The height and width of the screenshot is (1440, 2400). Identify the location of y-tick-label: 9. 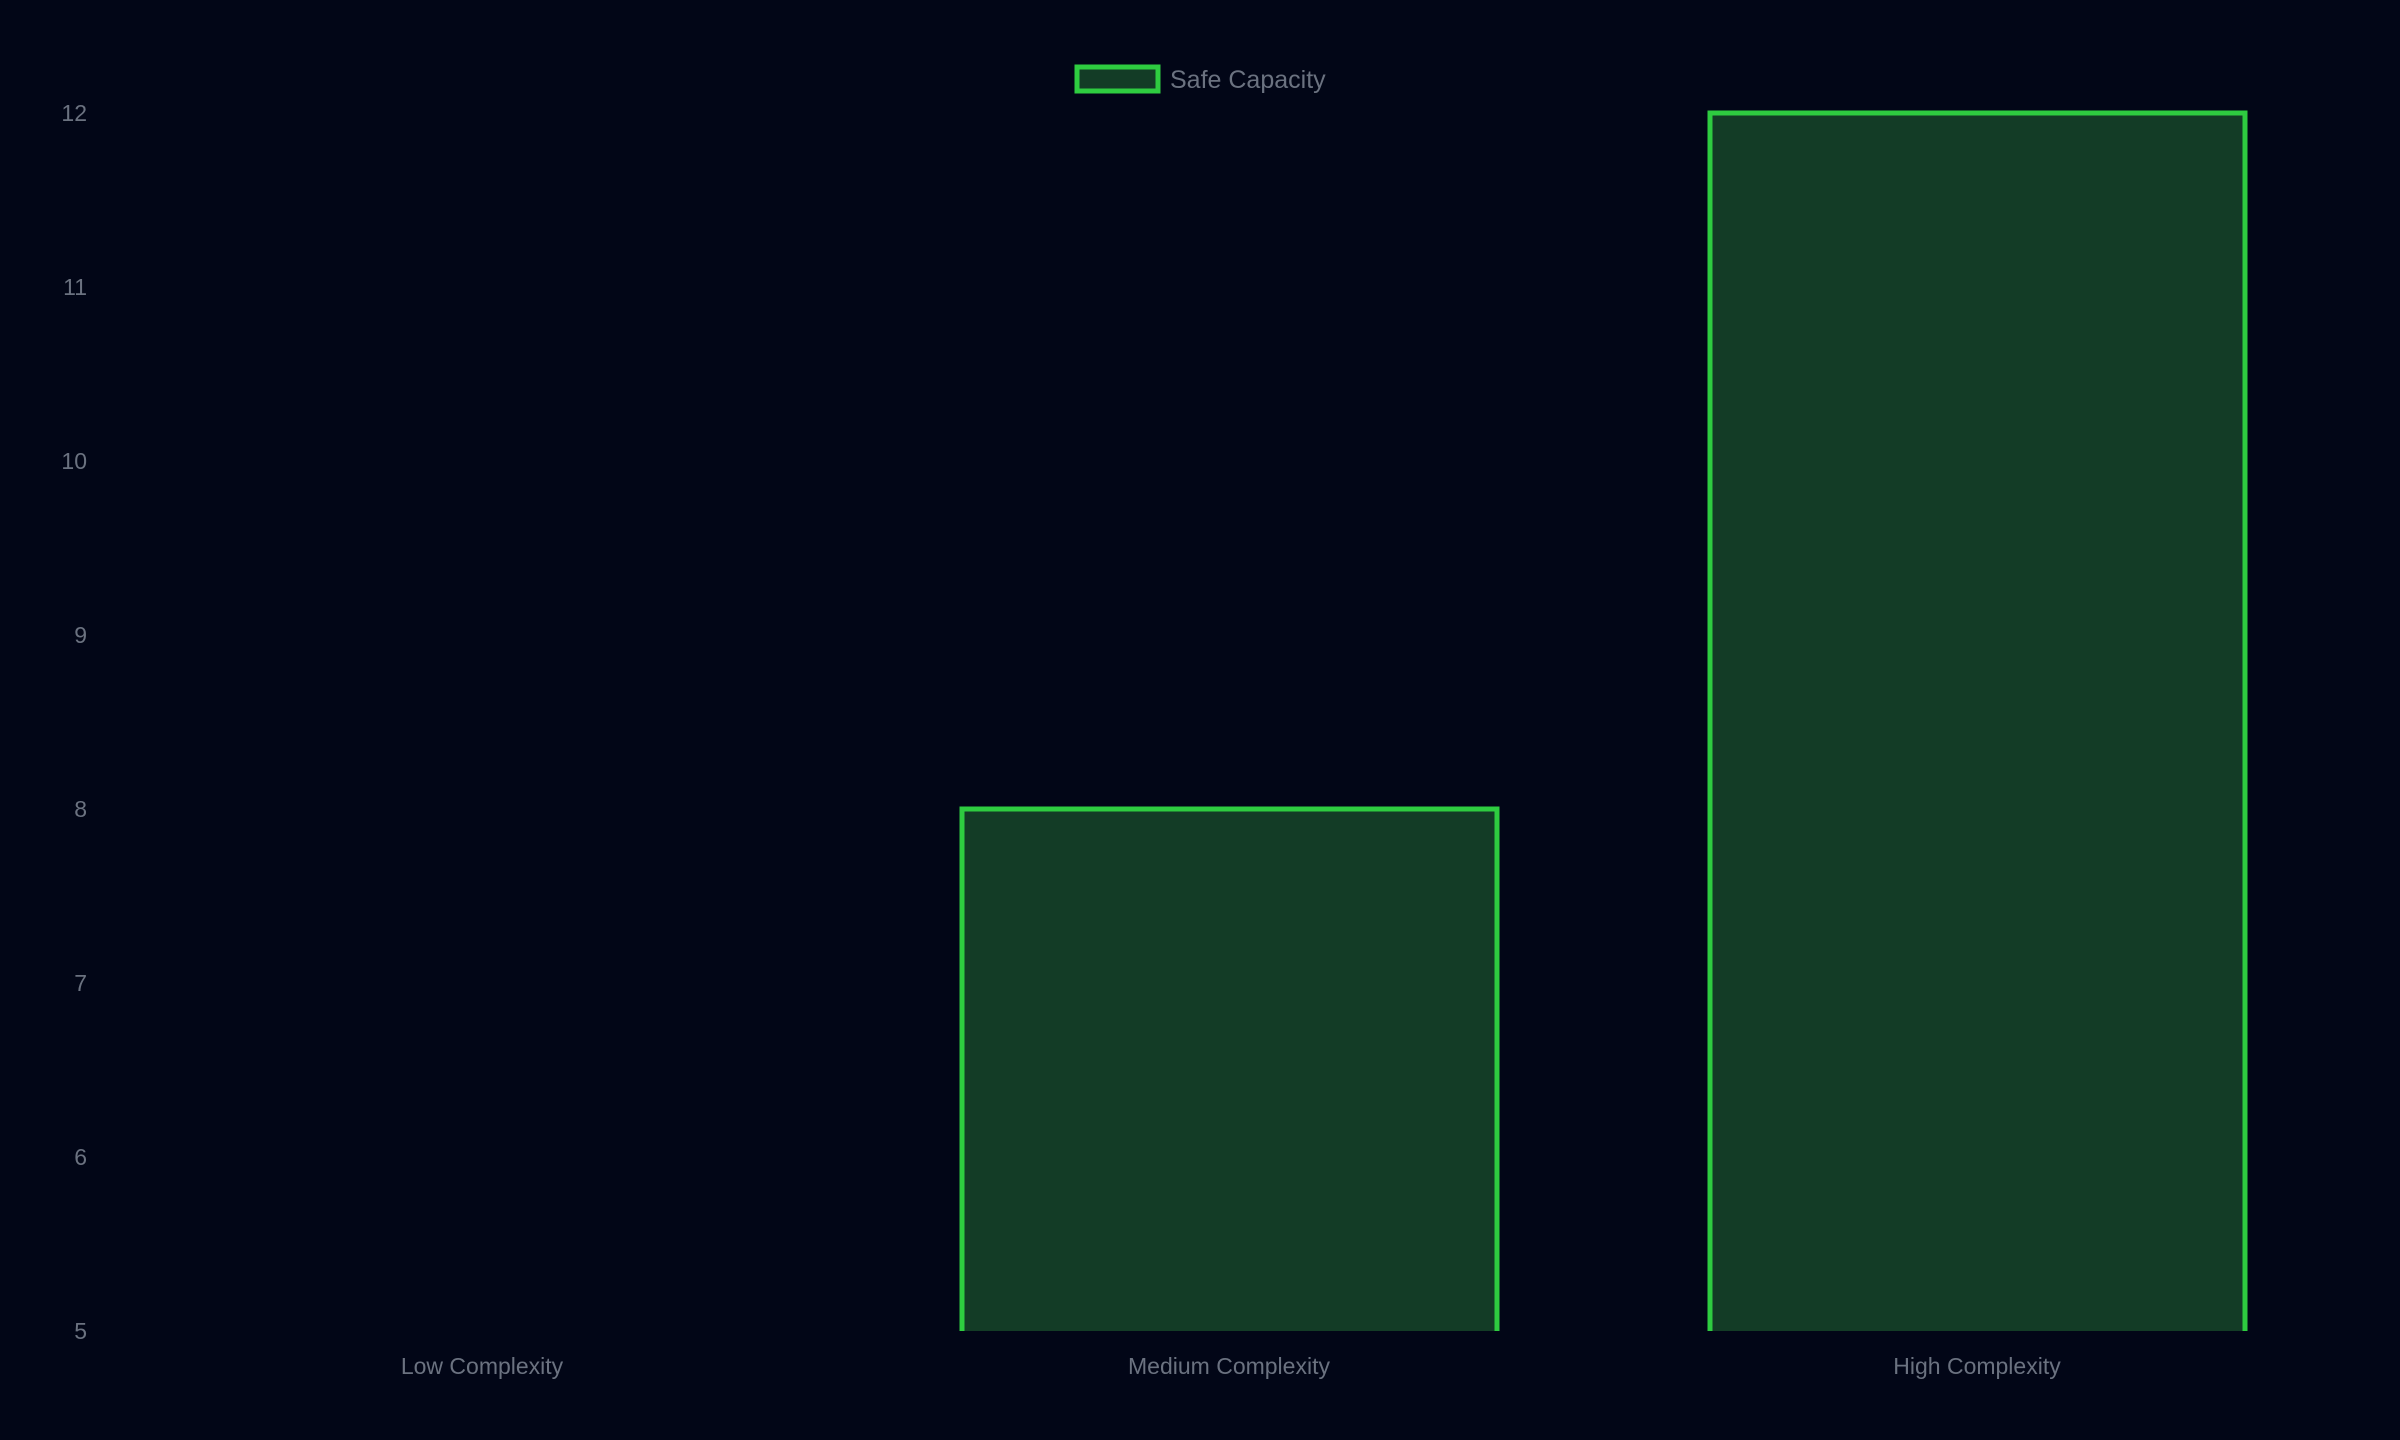
(80, 635).